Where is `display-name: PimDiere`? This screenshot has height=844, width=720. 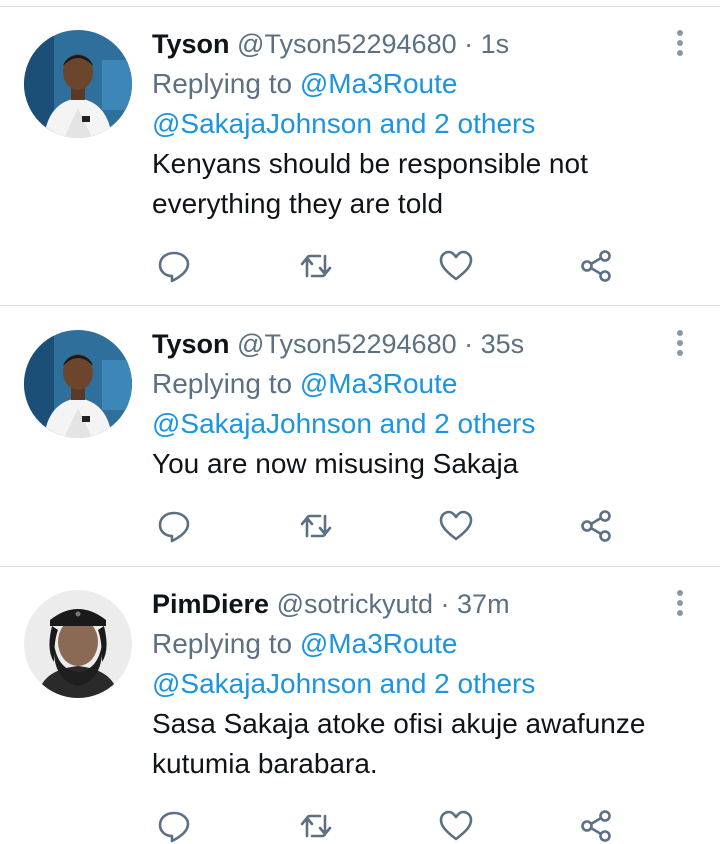 display-name: PimDiere is located at coordinates (210, 604).